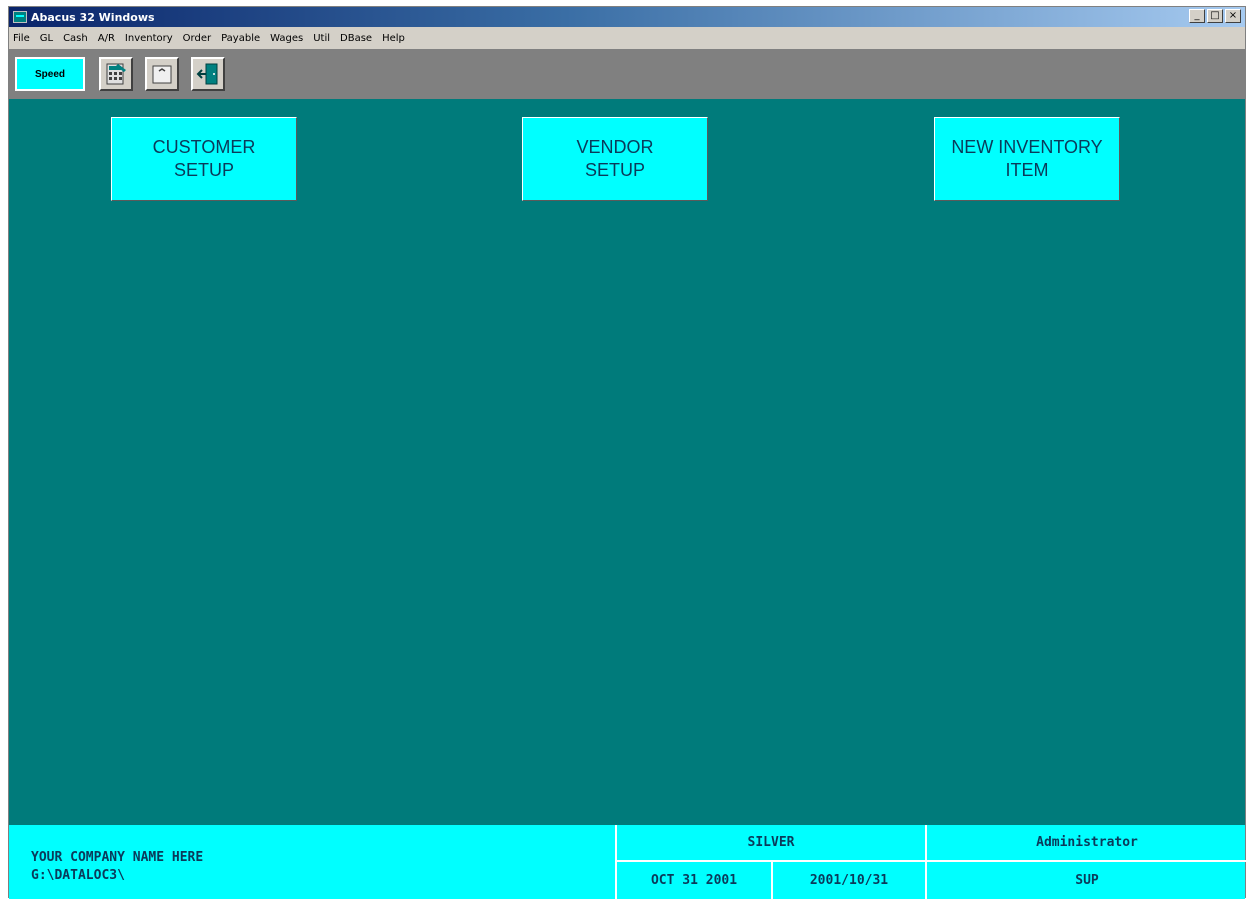 The image size is (1249, 900). What do you see at coordinates (117, 867) in the screenshot?
I see `company-info: YOUR COMPANY NAME HERE G:\DATALOC3\` at bounding box center [117, 867].